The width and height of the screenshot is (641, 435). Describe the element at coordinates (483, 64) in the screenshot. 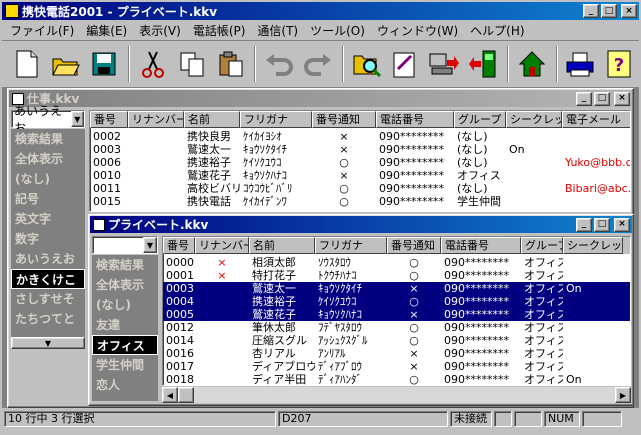

I see `receive-from-phone-button` at that location.